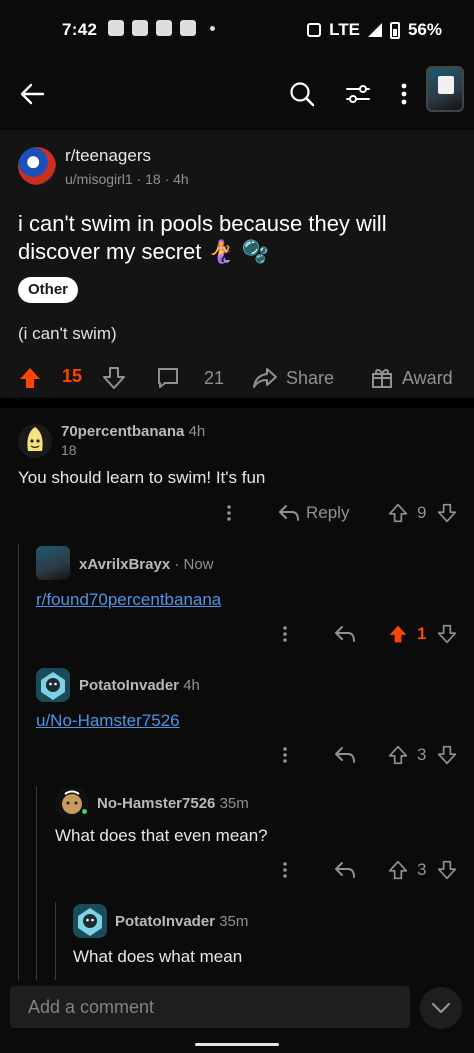  I want to click on app-top-bar, so click(237, 95).